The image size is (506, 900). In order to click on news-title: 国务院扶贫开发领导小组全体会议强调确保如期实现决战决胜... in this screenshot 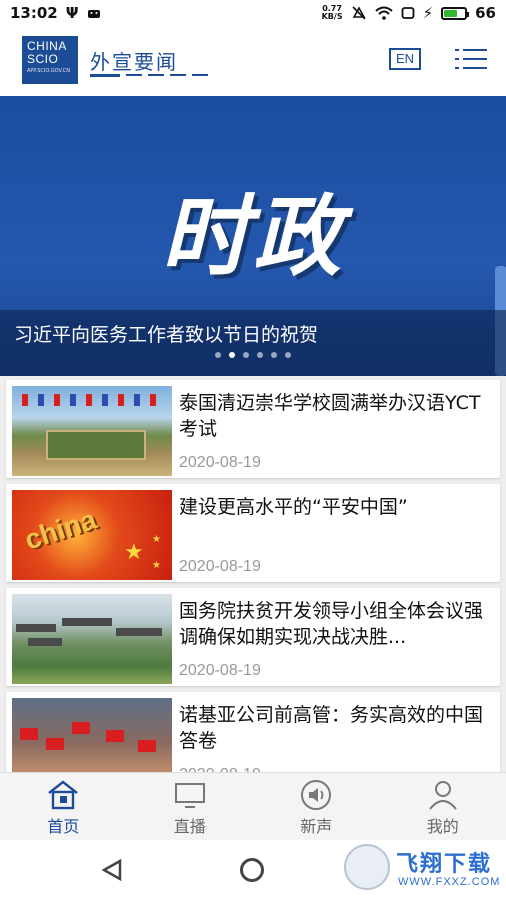, I will do `click(331, 624)`.